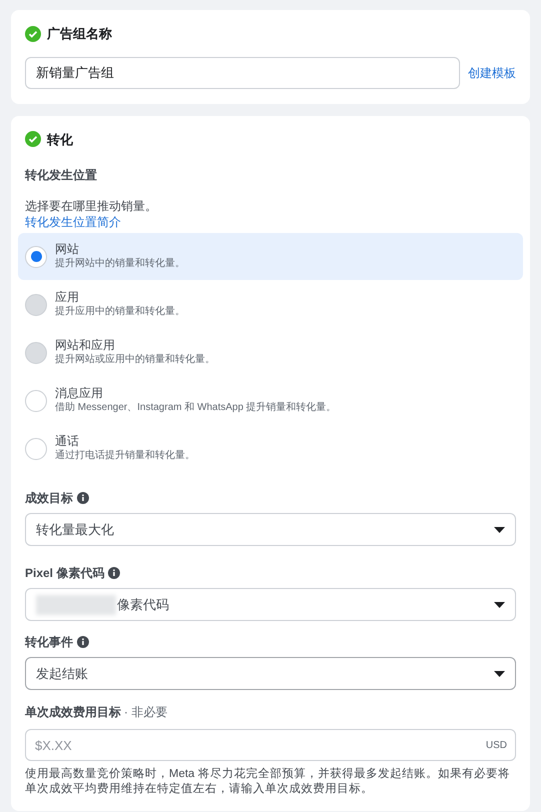 This screenshot has width=541, height=812. Describe the element at coordinates (61, 175) in the screenshot. I see `field-label: 转化发生位置` at that location.